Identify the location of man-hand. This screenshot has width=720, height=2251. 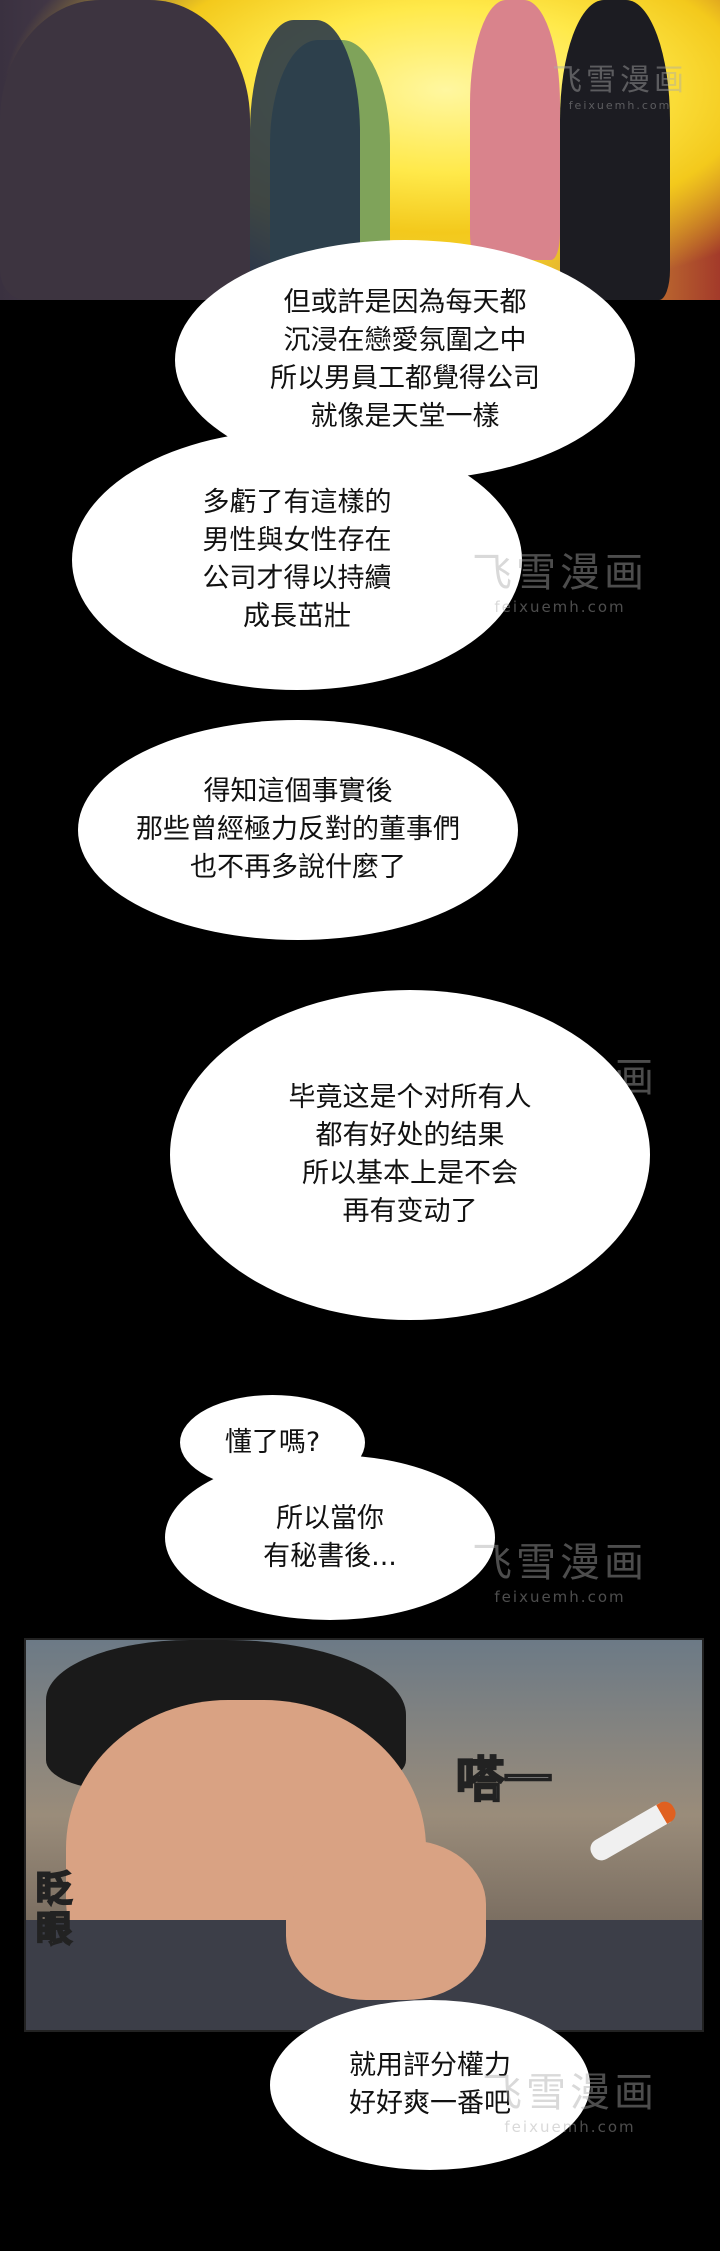
(386, 1920).